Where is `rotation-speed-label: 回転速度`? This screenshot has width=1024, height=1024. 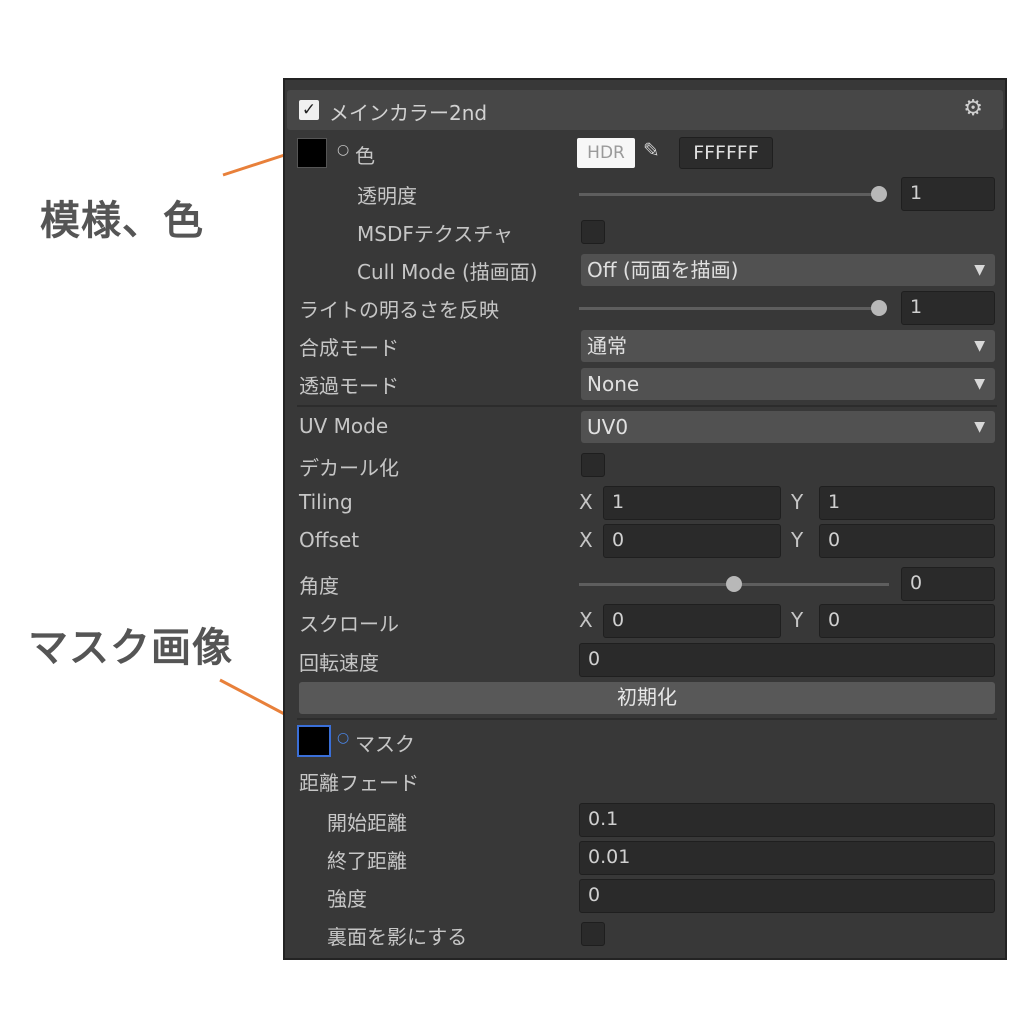
rotation-speed-label: 回転速度 is located at coordinates (339, 663).